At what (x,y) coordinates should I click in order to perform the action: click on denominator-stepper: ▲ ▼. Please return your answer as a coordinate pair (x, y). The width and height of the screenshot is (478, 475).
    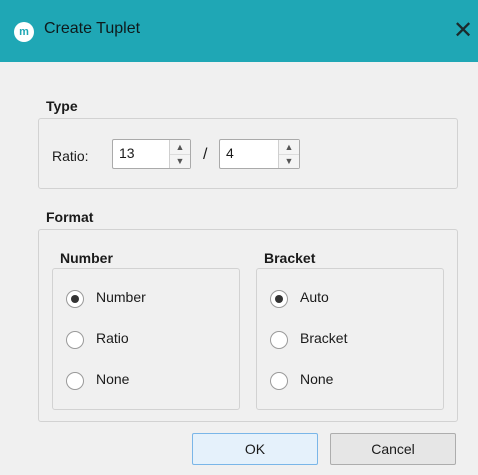
    Looking at the image, I should click on (288, 154).